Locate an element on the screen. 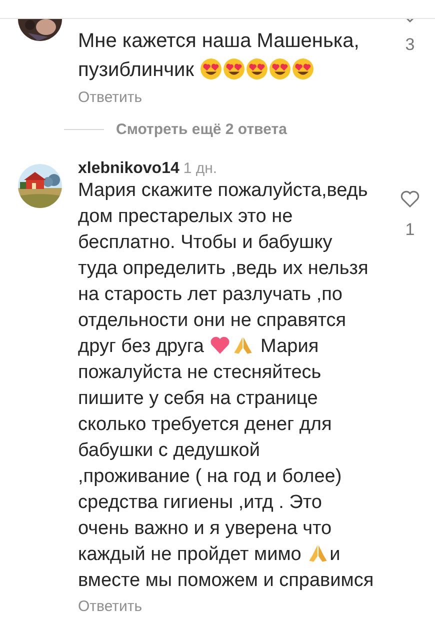  like-count: 1 is located at coordinates (410, 230).